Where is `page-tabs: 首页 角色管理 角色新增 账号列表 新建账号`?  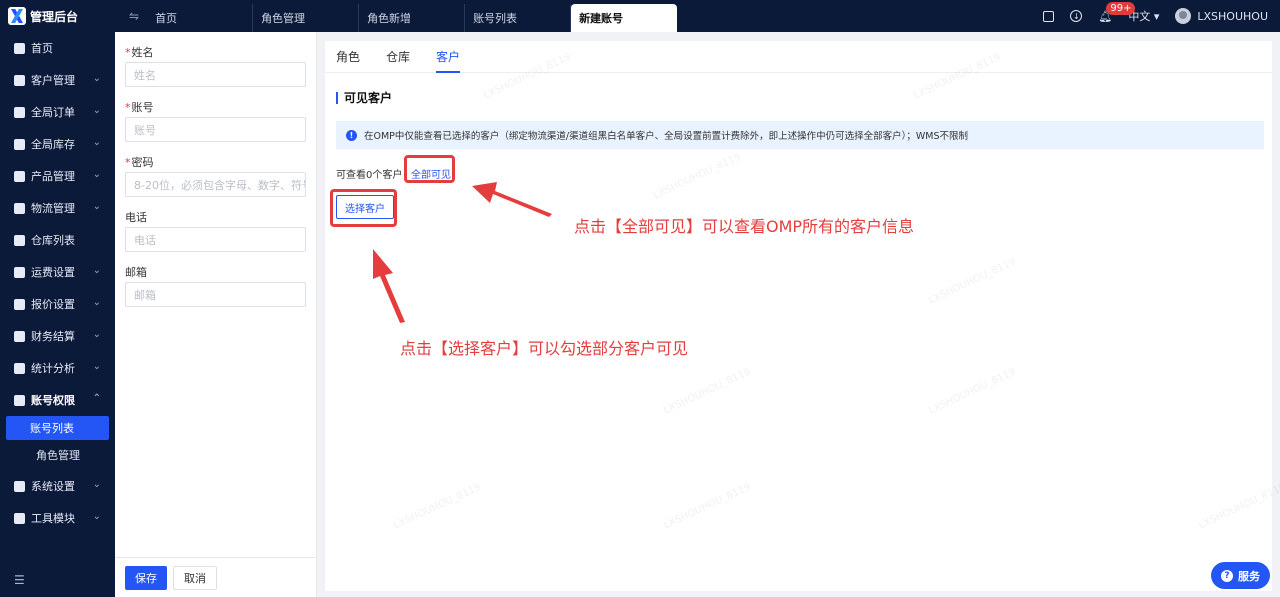 page-tabs: 首页 角色管理 角色新增 账号列表 新建账号 is located at coordinates (412, 16).